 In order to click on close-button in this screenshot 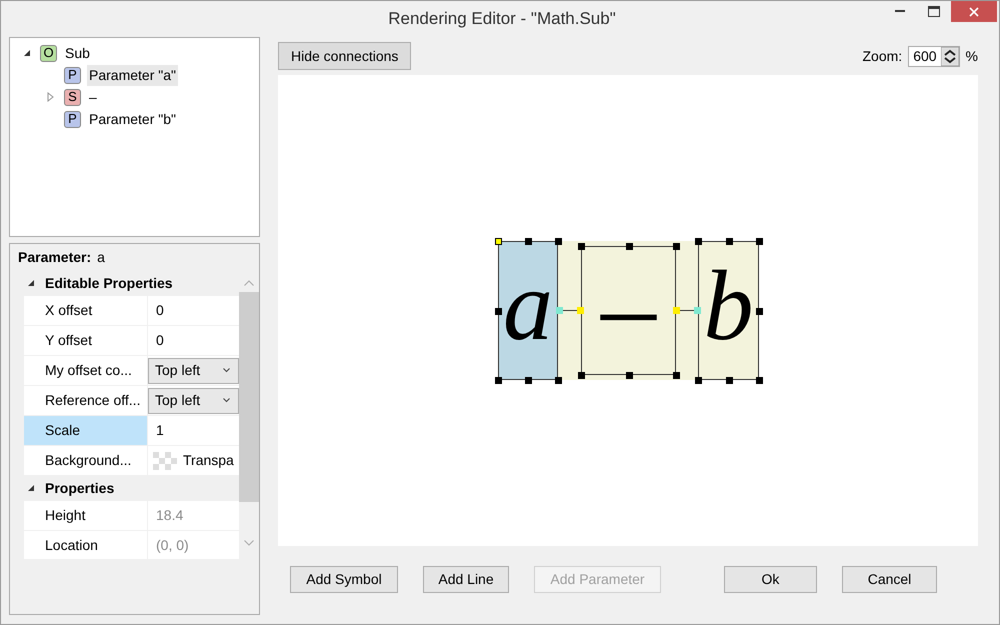, I will do `click(974, 11)`.